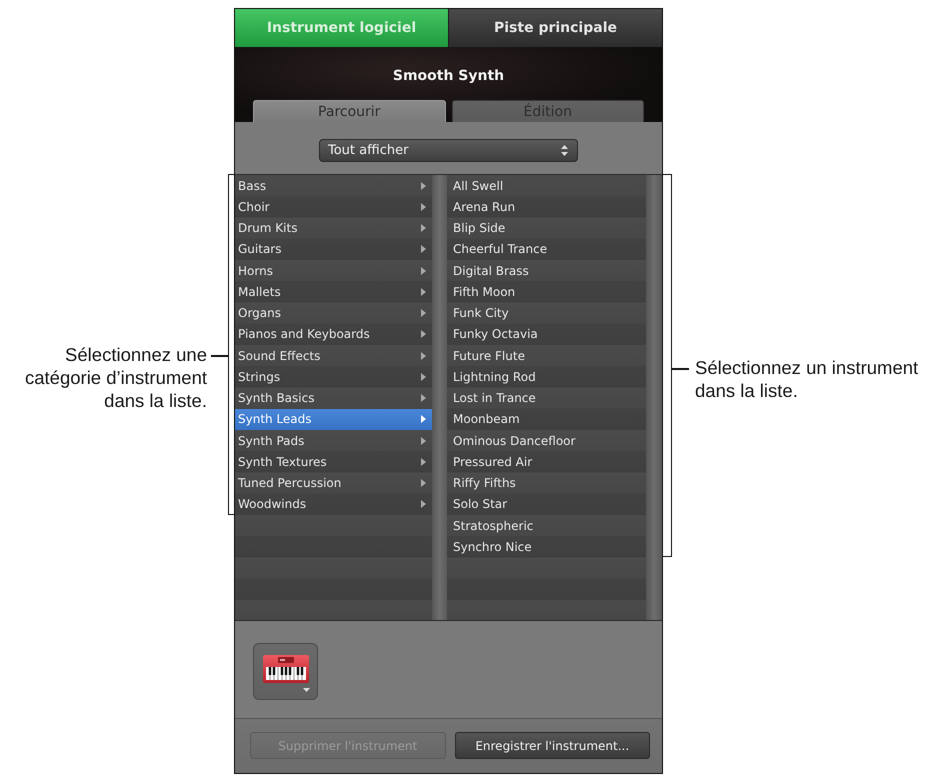  Describe the element at coordinates (546, 271) in the screenshot. I see `instrument-item: Digital Brass` at that location.